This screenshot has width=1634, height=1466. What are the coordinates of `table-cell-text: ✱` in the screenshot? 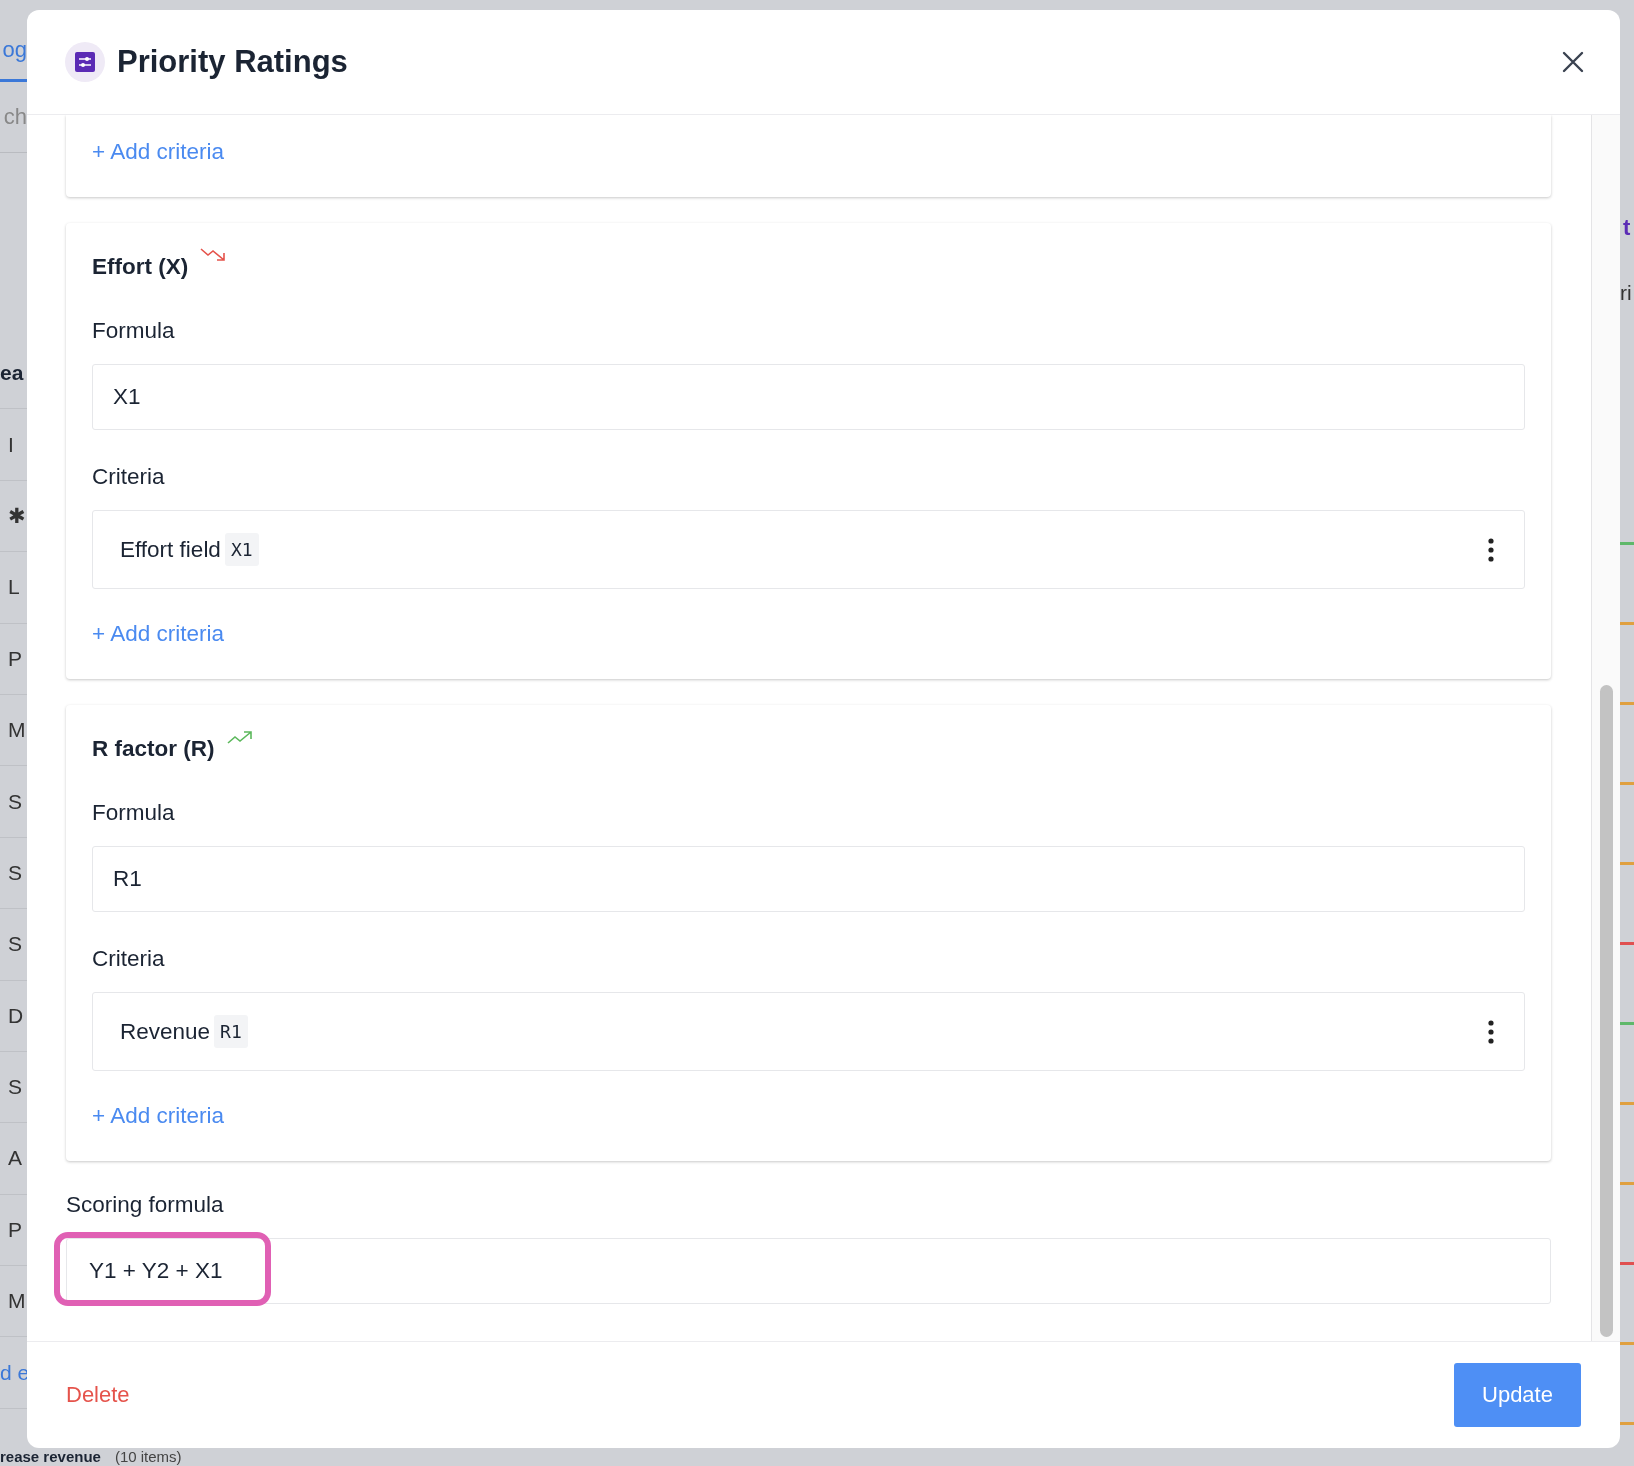 It's located at (16, 515).